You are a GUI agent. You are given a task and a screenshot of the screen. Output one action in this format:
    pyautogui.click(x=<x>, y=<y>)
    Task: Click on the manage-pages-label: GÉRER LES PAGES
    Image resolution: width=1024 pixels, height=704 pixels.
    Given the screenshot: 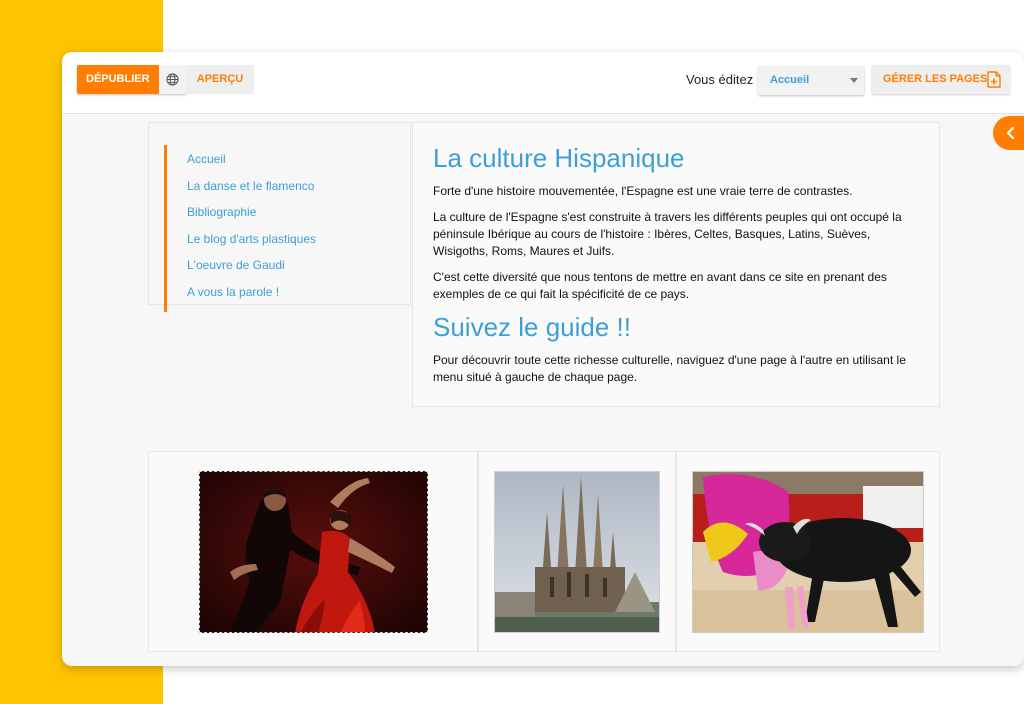 What is the action you would take?
    pyautogui.click(x=935, y=79)
    